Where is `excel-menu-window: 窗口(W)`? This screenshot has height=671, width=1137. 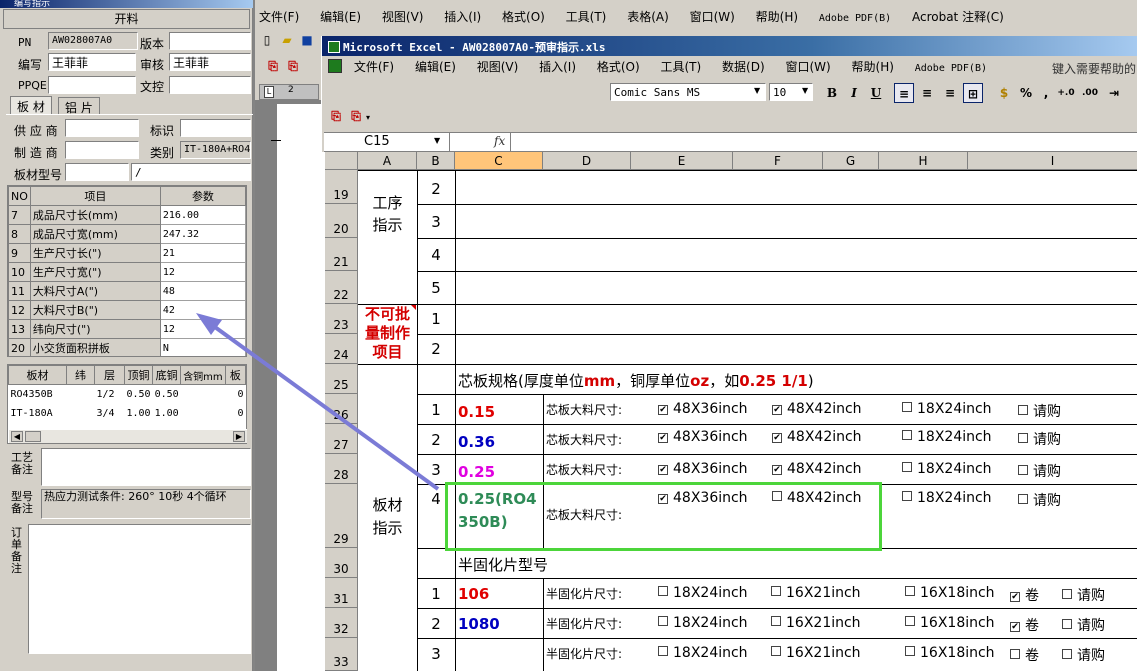
excel-menu-window: 窗口(W) is located at coordinates (807, 67).